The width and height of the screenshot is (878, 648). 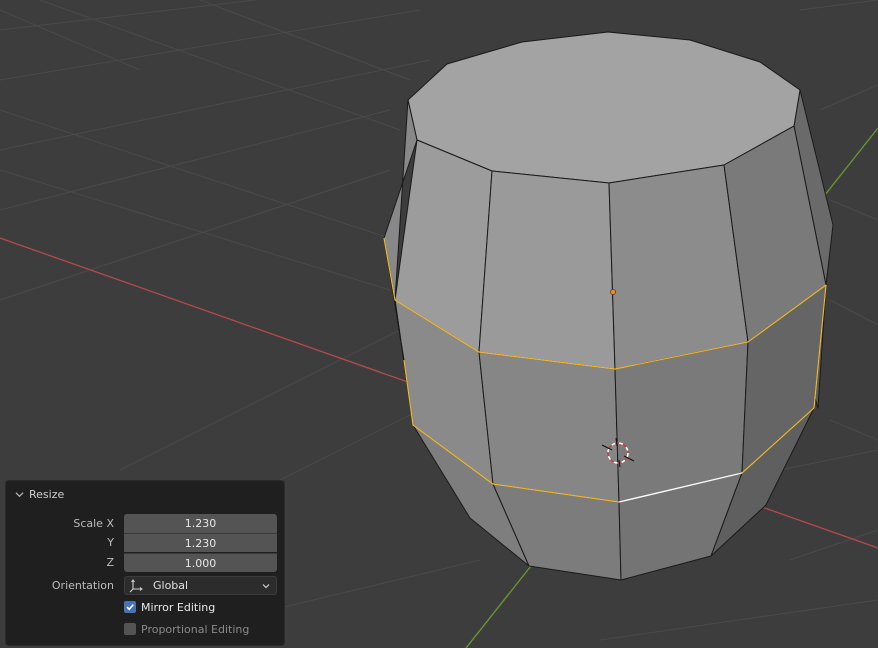 What do you see at coordinates (171, 585) in the screenshot?
I see `orientation-value: Global` at bounding box center [171, 585].